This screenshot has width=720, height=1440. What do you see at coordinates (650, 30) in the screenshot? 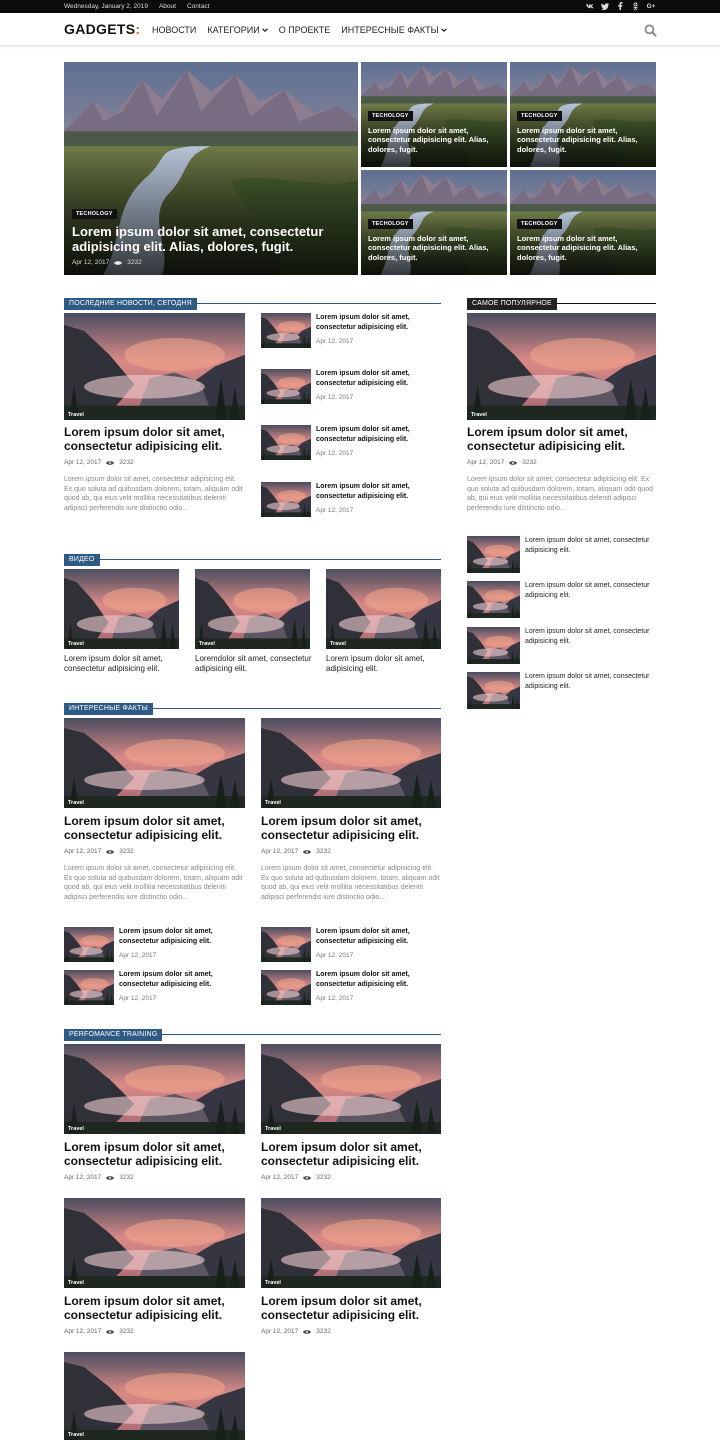
I see `search-icon` at bounding box center [650, 30].